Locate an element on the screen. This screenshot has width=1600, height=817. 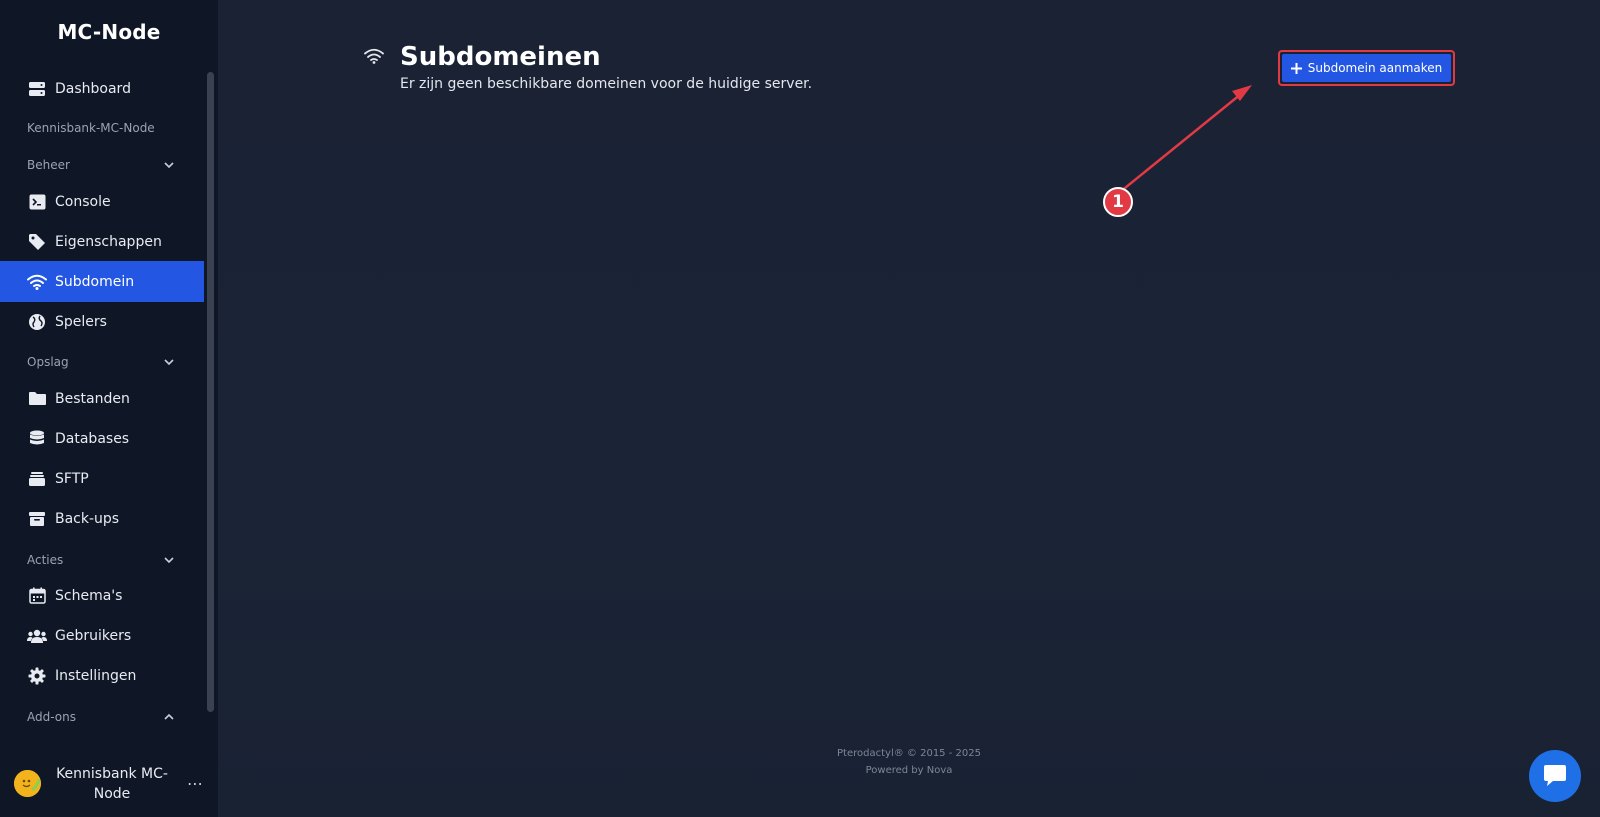
sidebar-item-label: Spelers is located at coordinates (81, 321).